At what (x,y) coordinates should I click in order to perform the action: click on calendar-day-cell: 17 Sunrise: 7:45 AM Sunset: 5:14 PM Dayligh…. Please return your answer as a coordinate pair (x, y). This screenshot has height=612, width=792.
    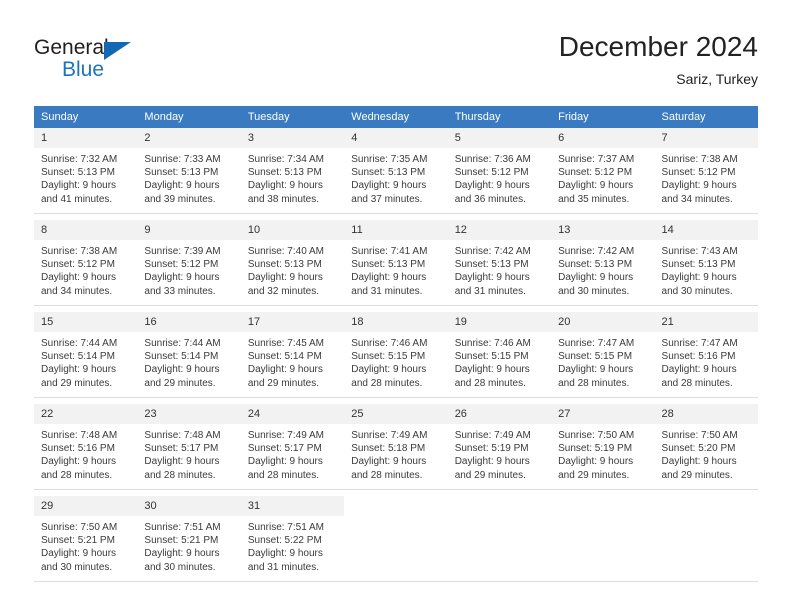
    Looking at the image, I should click on (292, 355).